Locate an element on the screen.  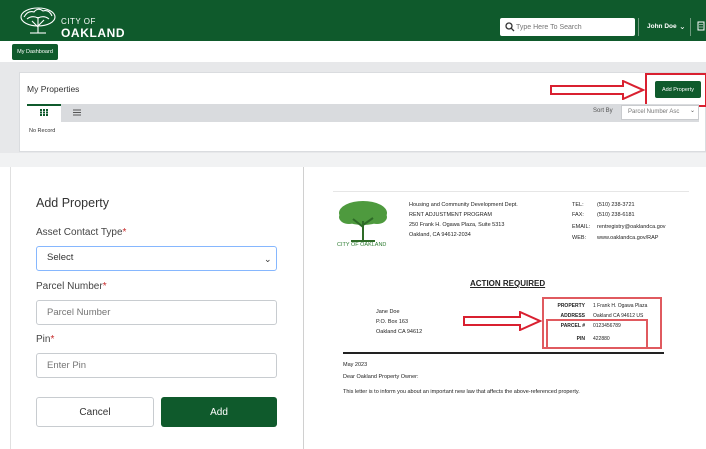
pin-label: Pin* is located at coordinates (45, 339).